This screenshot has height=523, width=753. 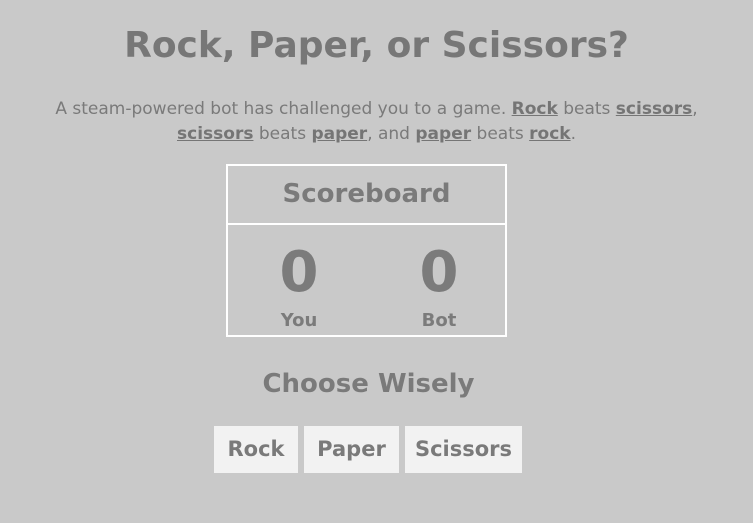 I want to click on rule-rock: Rock, so click(x=534, y=109).